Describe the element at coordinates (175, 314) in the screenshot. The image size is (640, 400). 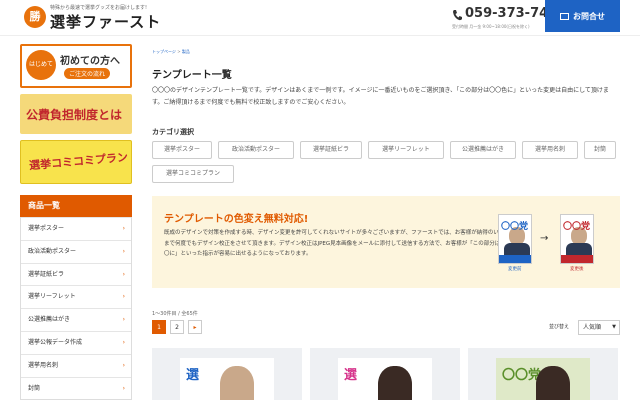
I see `result-count: 1〜30件目 / 全65件` at that location.